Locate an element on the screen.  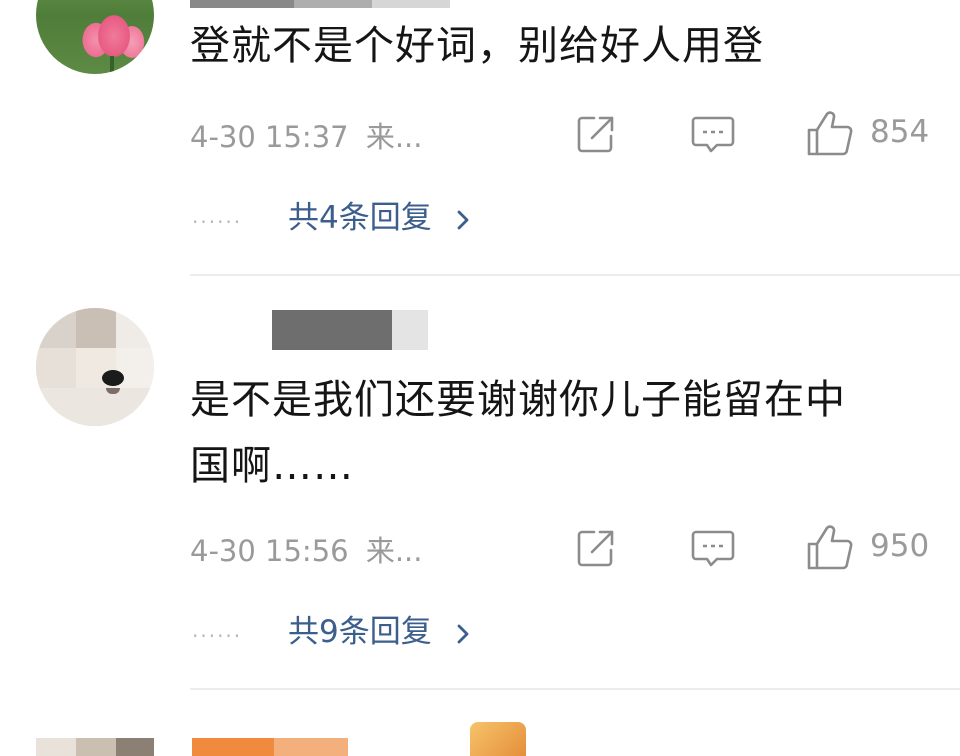
replies-label: 共4条回复 is located at coordinates (360, 218).